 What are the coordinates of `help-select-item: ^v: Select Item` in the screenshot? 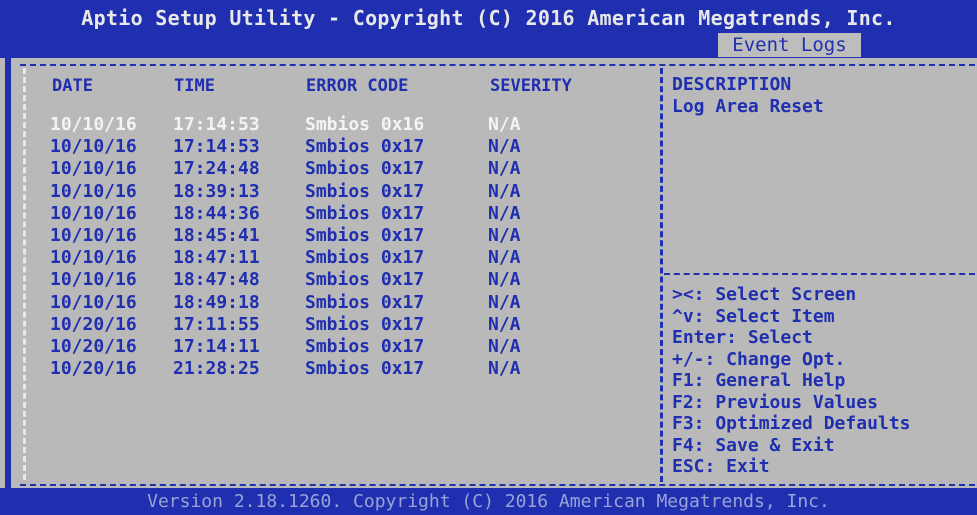 It's located at (753, 316).